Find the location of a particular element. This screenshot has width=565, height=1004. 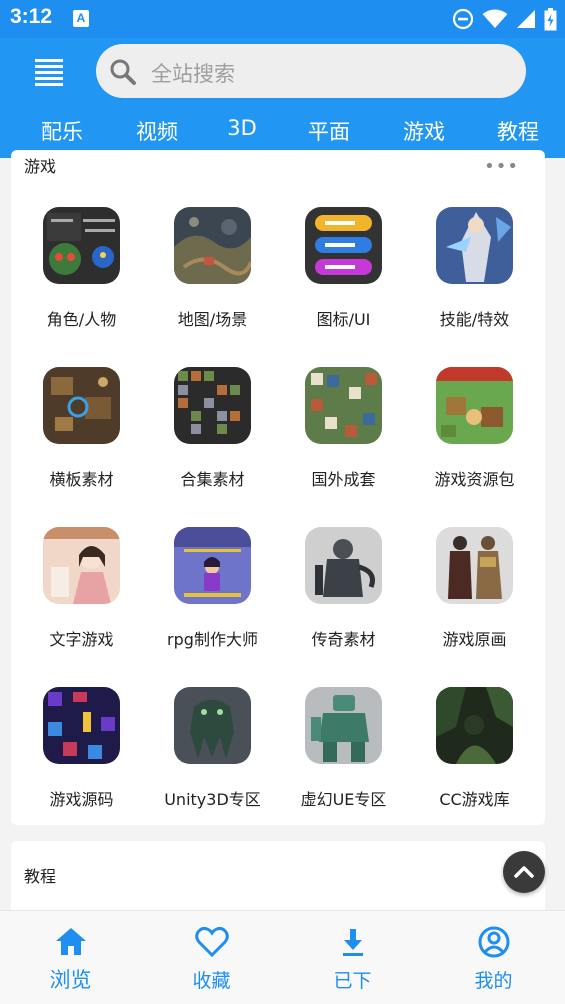

game-category-item: 角色/人物 is located at coordinates (81, 272).